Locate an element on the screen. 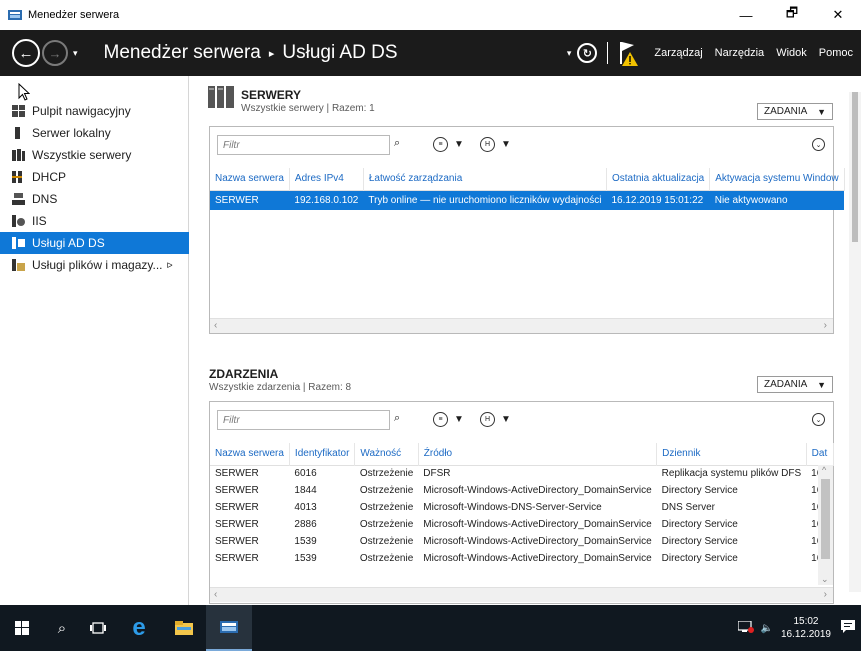 Image resolution: width=861 pixels, height=651 pixels. cell-source: Microsoft-Windows-DNS-Server-Service is located at coordinates (512, 507).